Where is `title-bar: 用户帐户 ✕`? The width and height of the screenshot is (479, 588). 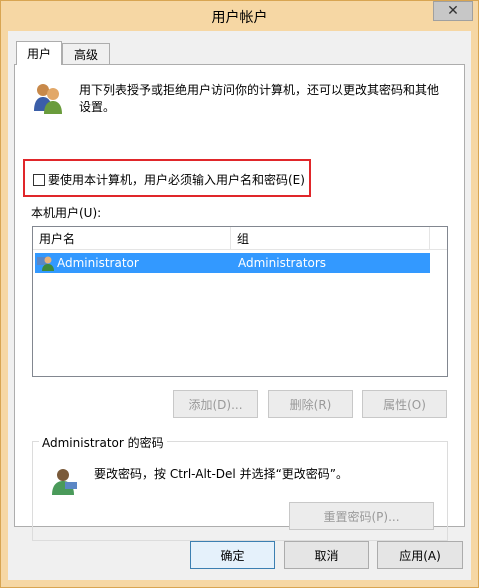
title-bar: 用户帐户 ✕ is located at coordinates (239, 16).